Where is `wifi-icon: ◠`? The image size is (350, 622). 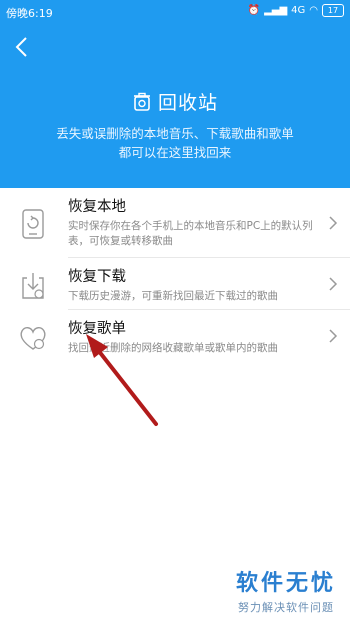
wifi-icon: ◠ is located at coordinates (313, 10).